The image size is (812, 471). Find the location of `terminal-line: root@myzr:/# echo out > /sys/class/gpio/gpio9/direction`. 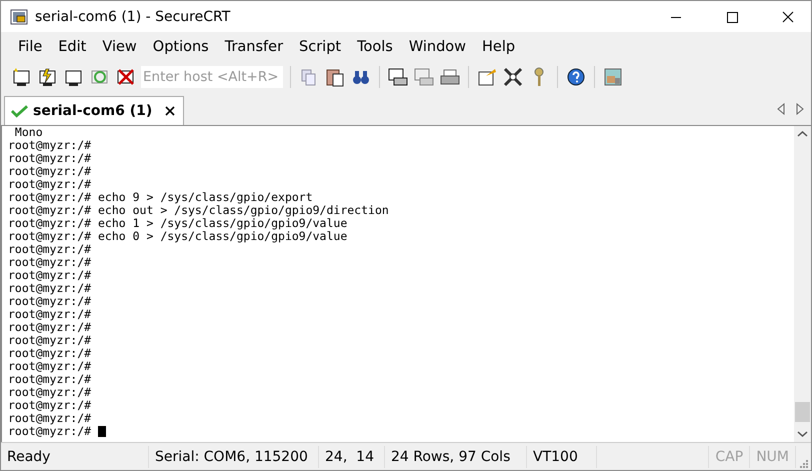

terminal-line: root@myzr:/# echo out > /sys/class/gpio/gpio9/direction is located at coordinates (198, 210).